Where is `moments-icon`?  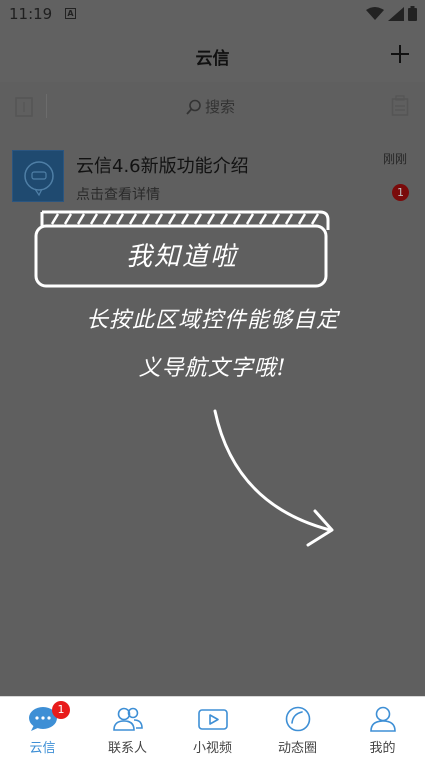
moments-icon is located at coordinates (298, 719).